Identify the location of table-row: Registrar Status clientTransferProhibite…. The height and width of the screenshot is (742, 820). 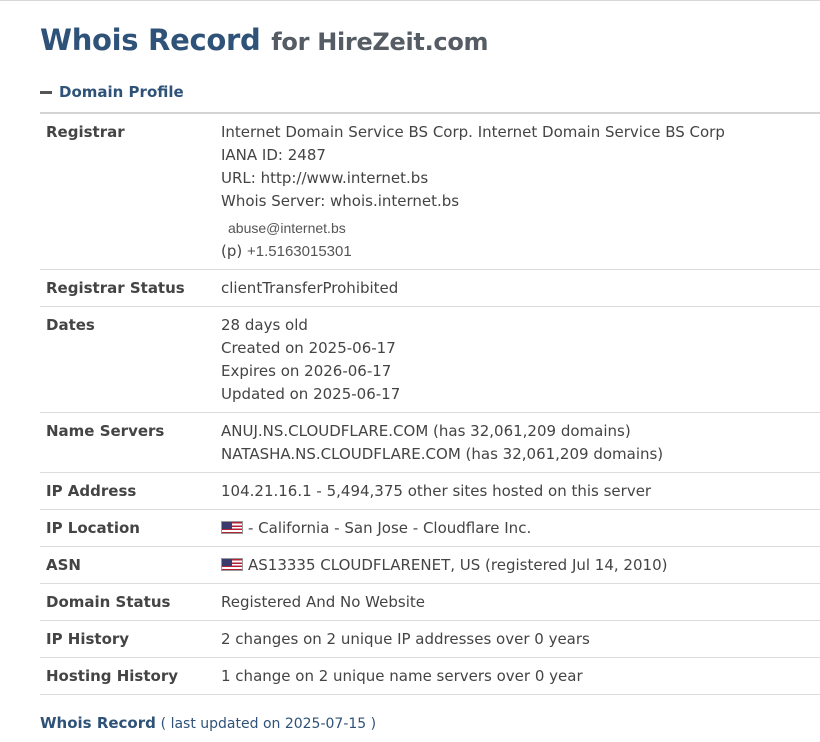
(430, 288).